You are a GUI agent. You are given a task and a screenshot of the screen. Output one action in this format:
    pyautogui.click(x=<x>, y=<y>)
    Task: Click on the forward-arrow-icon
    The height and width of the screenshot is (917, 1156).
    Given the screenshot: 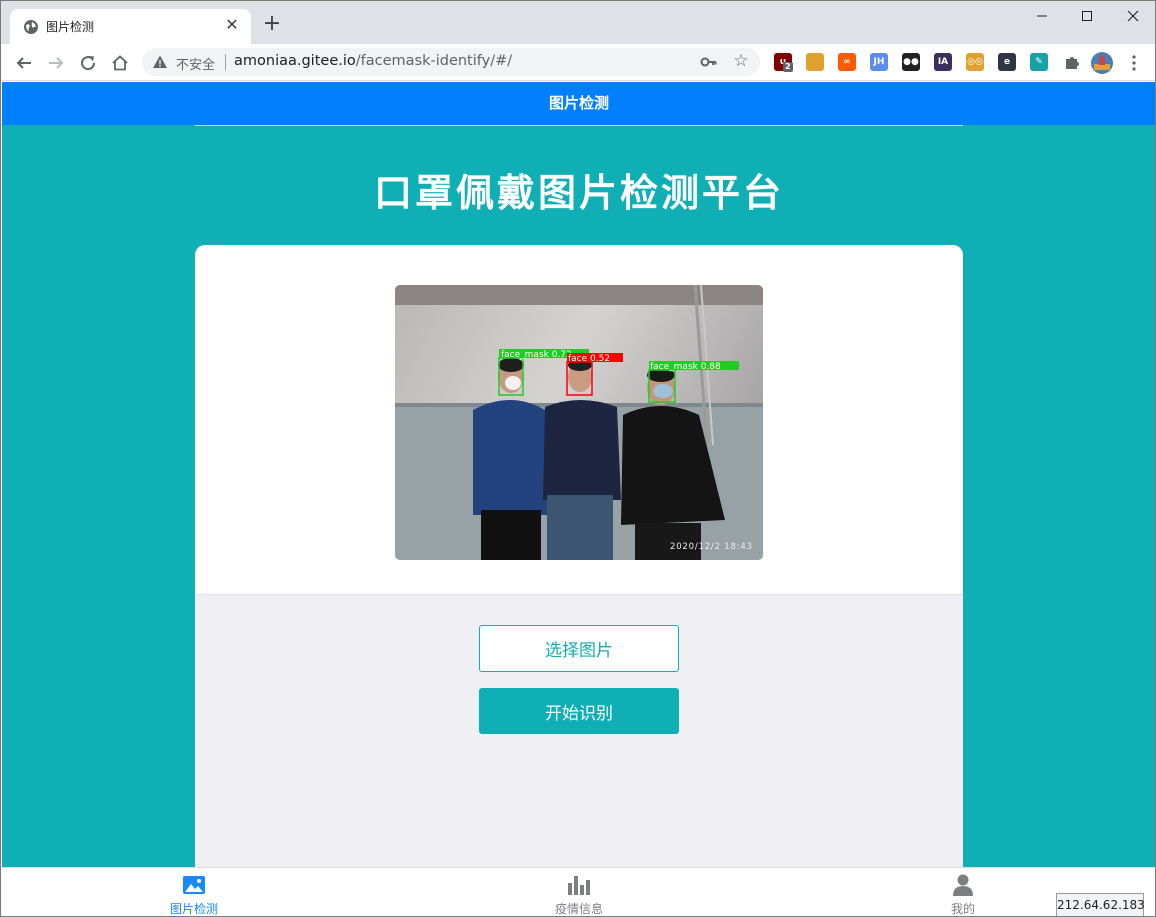 What is the action you would take?
    pyautogui.click(x=56, y=63)
    